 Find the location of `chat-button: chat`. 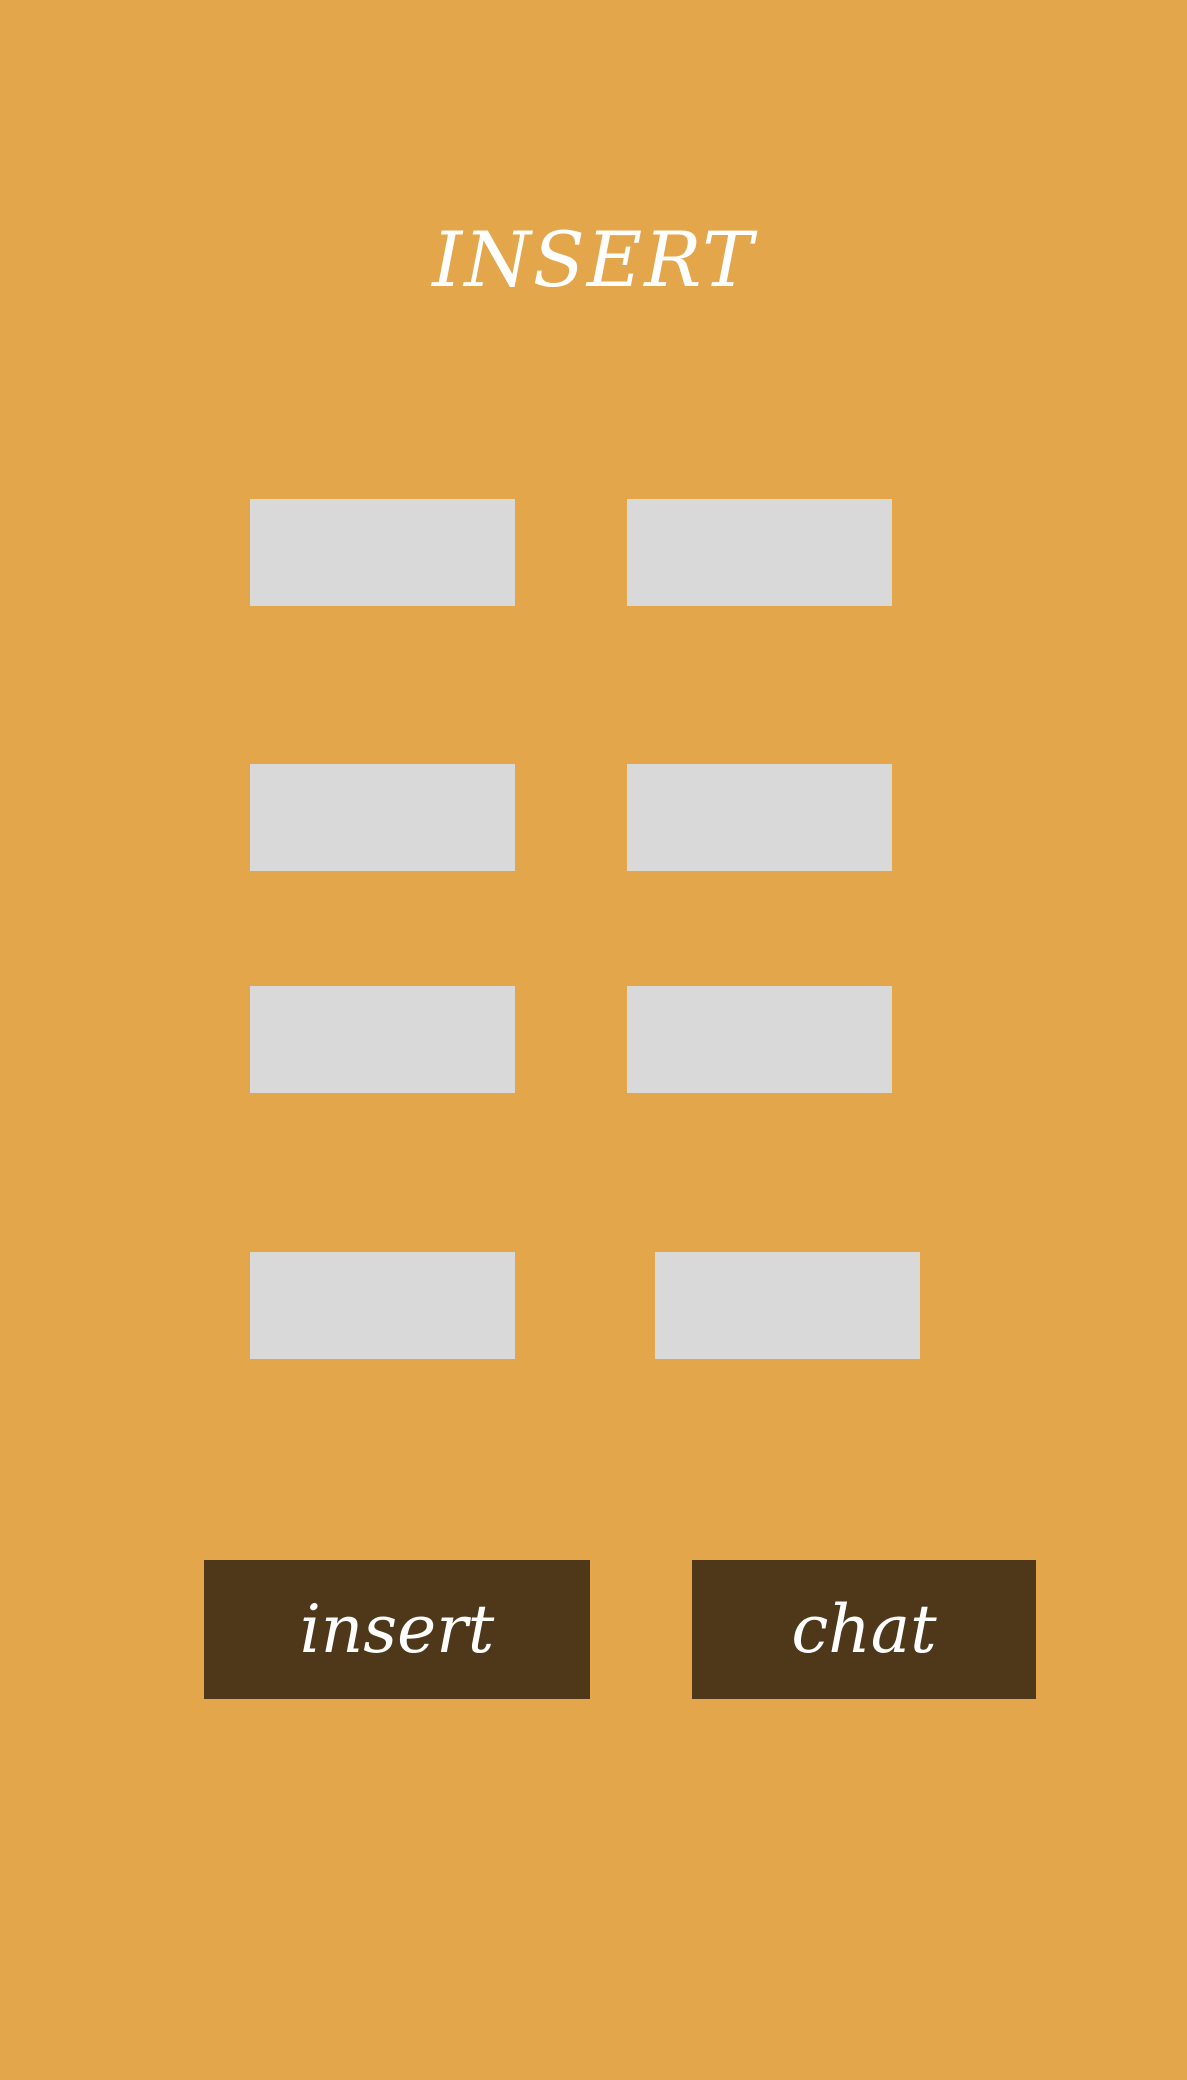

chat-button: chat is located at coordinates (864, 1629).